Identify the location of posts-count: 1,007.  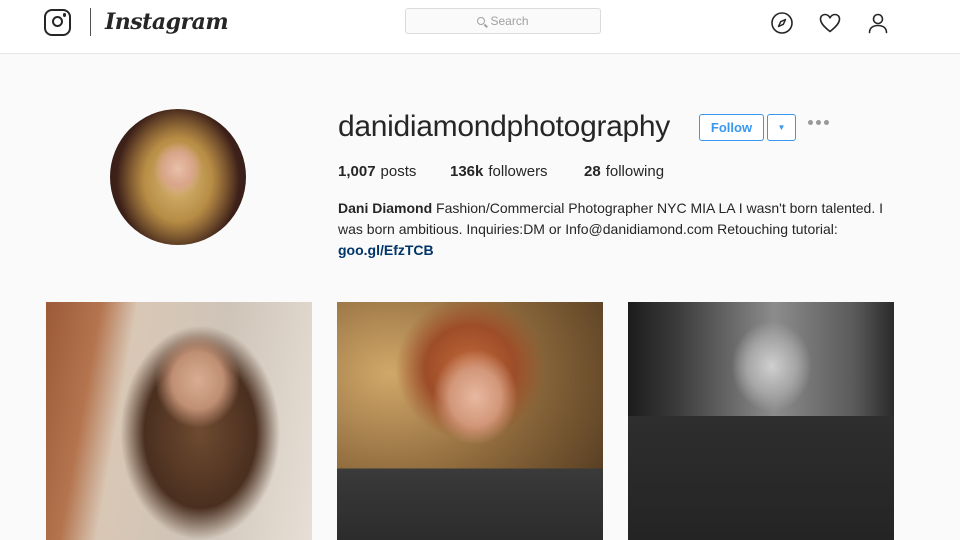
(357, 171).